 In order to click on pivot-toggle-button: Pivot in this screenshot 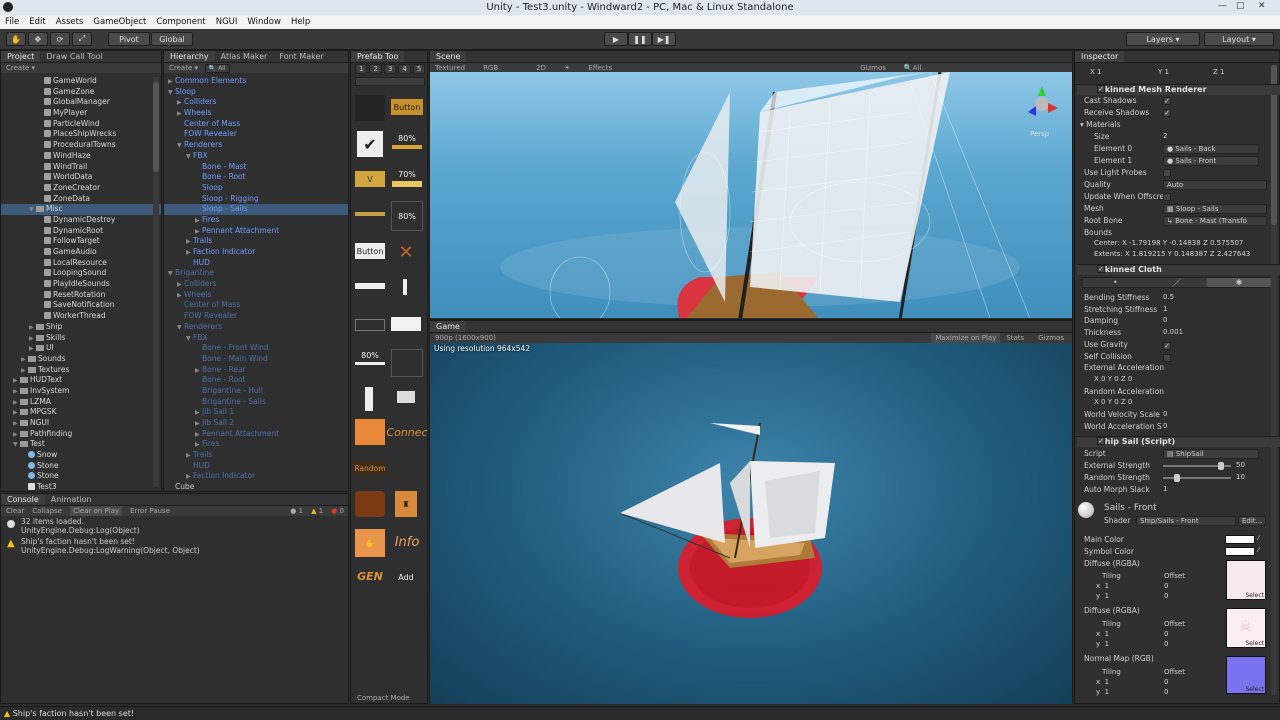, I will do `click(129, 39)`.